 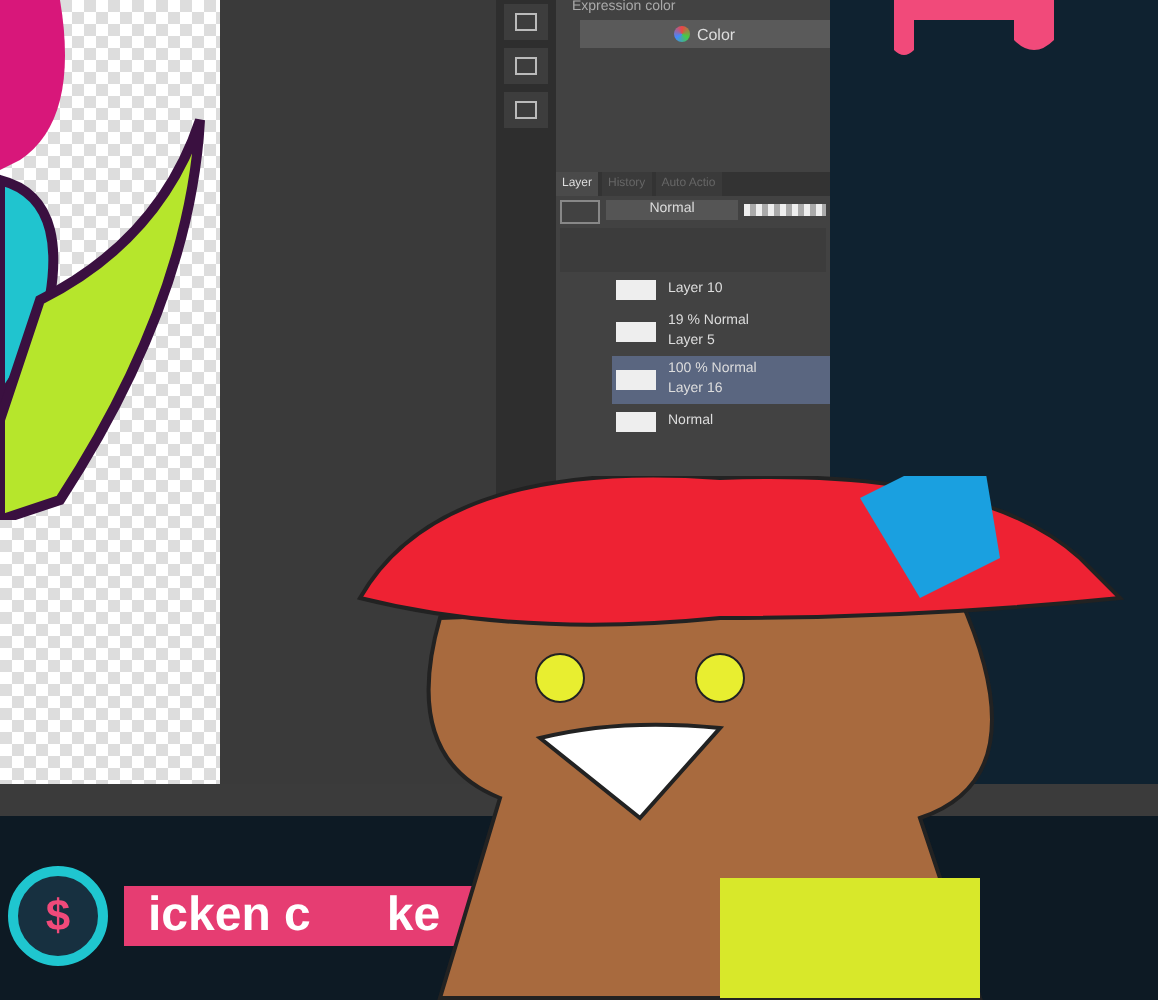 I want to click on color-button: Color, so click(x=705, y=34).